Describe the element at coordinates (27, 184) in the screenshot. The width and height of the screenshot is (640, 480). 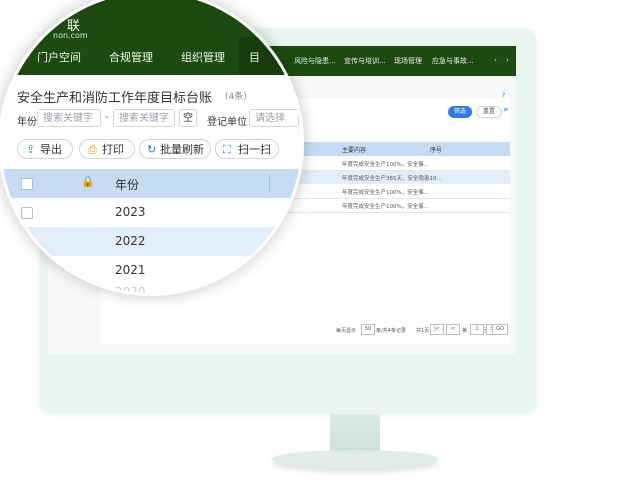
I see `select-all-checkbox` at that location.